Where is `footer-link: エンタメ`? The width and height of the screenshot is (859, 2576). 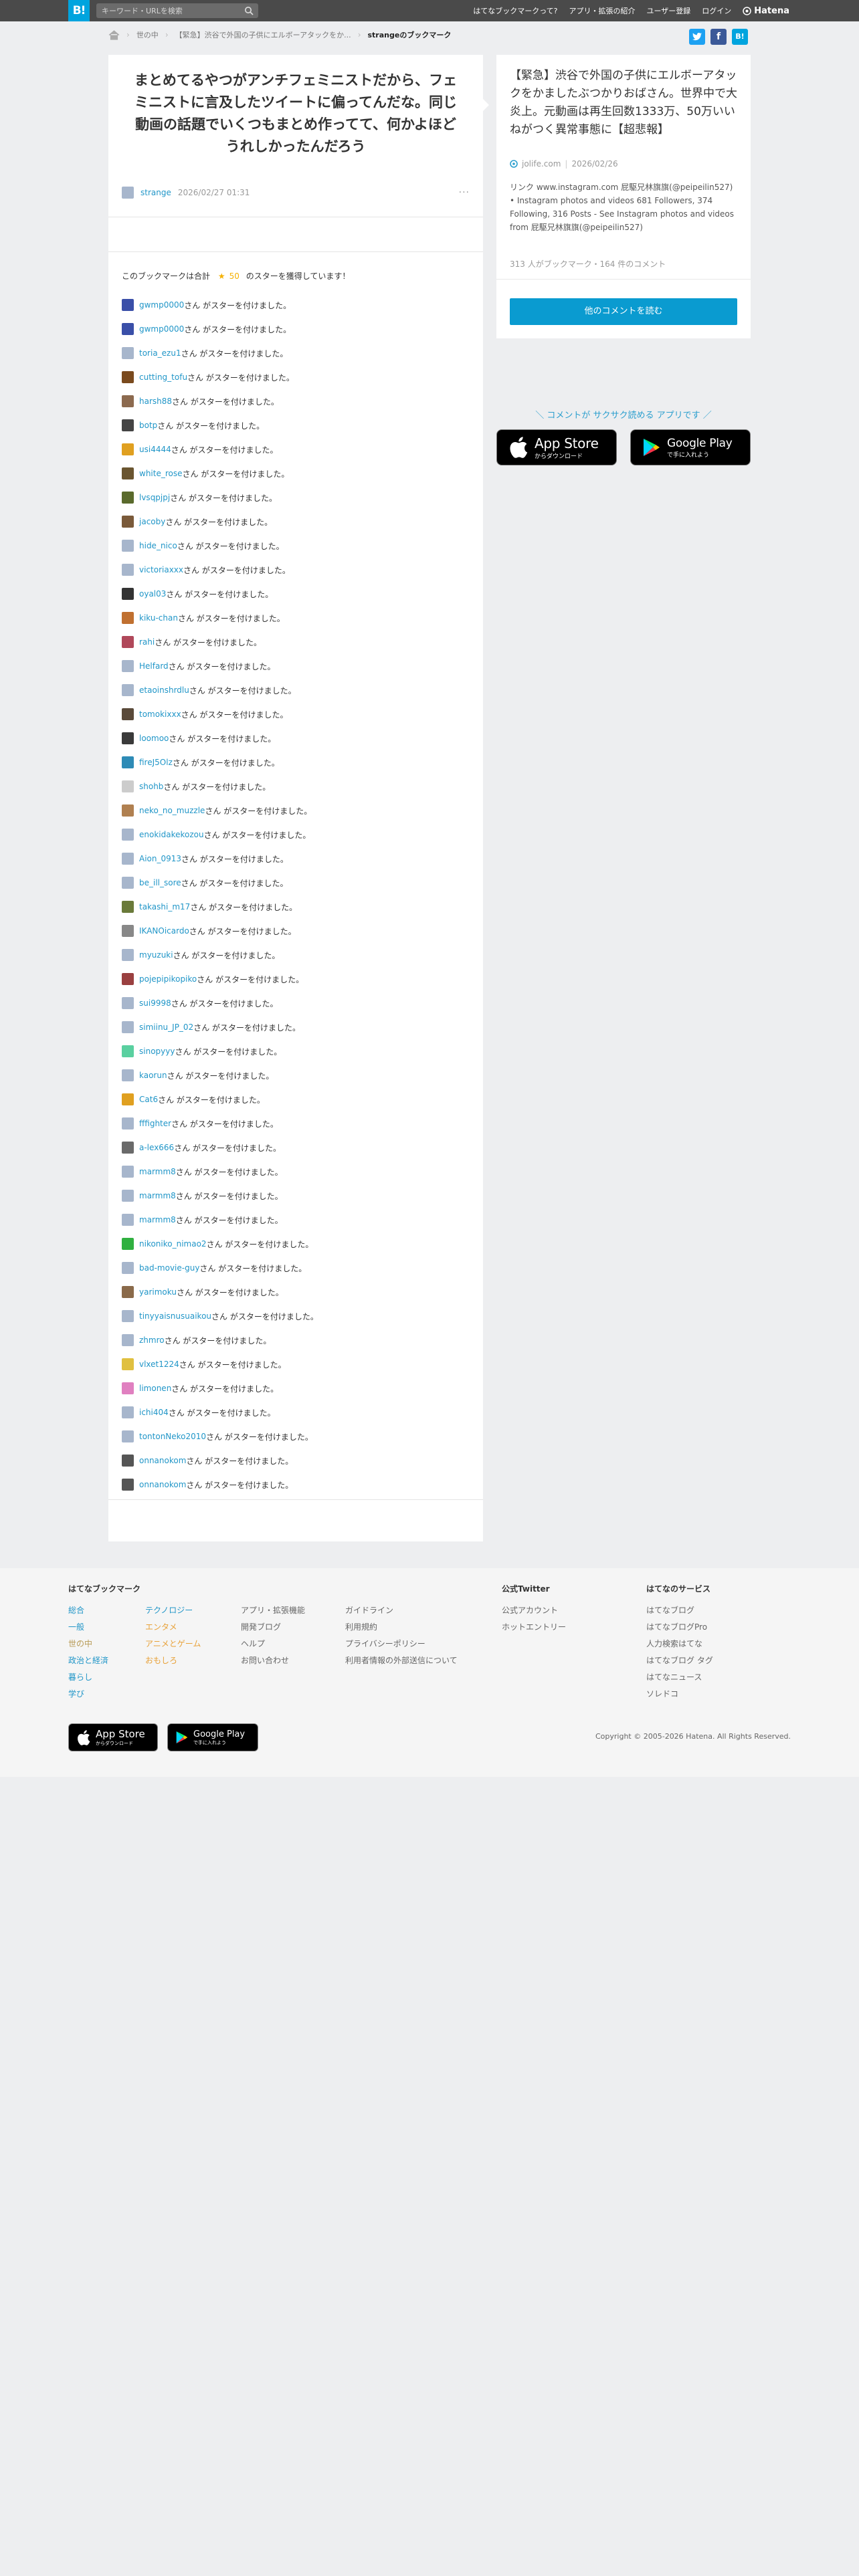
footer-link: エンタメ is located at coordinates (173, 1627).